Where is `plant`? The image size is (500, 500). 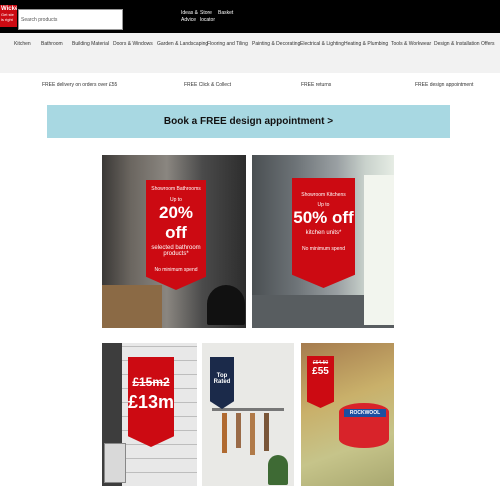 plant is located at coordinates (278, 470).